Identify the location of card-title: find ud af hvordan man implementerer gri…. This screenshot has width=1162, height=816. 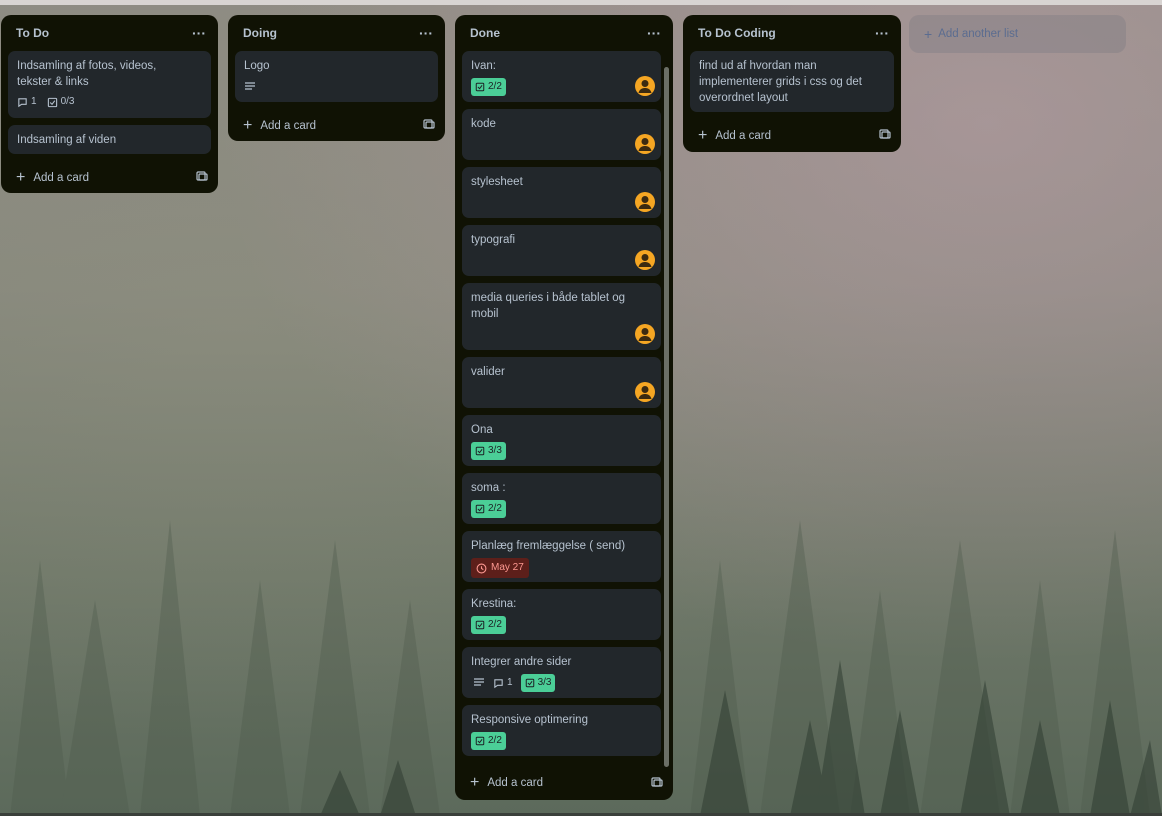
(780, 82).